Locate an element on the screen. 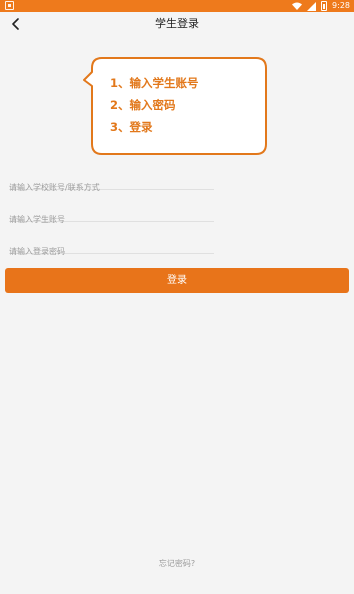 This screenshot has height=594, width=354. password-input is located at coordinates (111, 251).